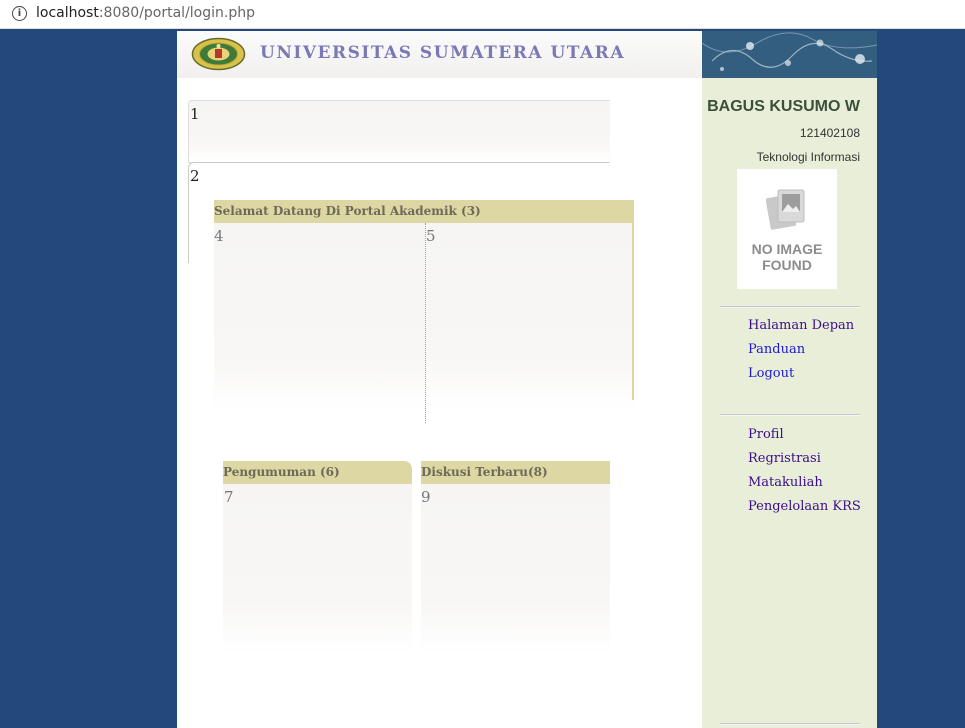  Describe the element at coordinates (219, 236) in the screenshot. I see `panel-number: 4` at that location.